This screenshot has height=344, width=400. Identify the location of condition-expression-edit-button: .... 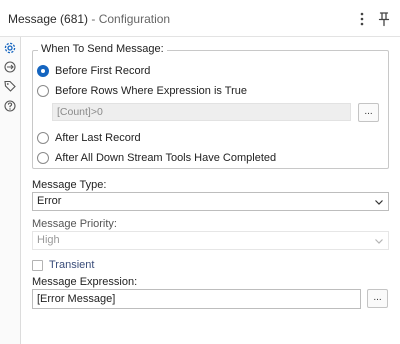
(368, 112).